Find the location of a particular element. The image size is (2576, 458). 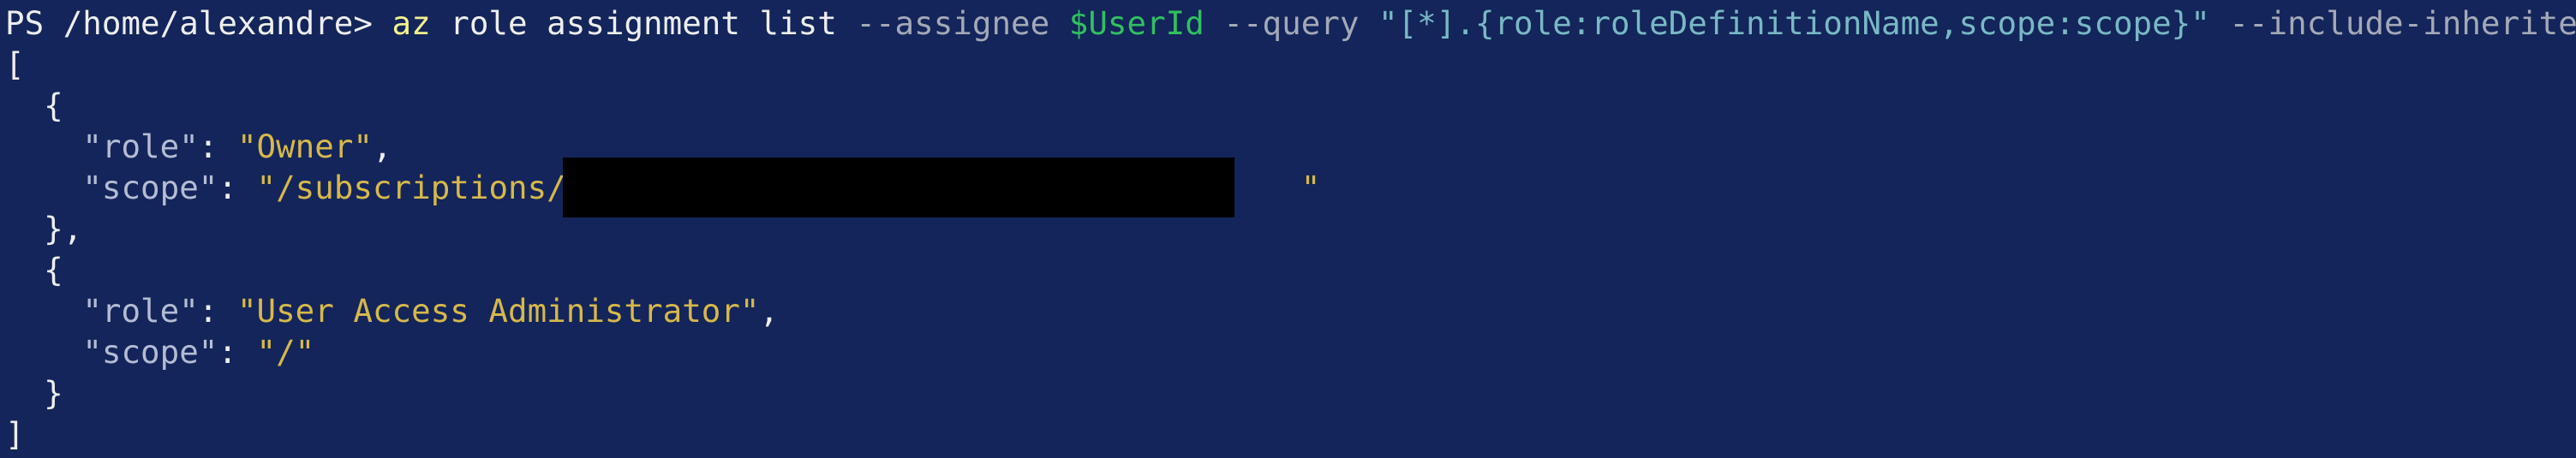

prompt-prefix: PS /home/alexandre> is located at coordinates (199, 23).